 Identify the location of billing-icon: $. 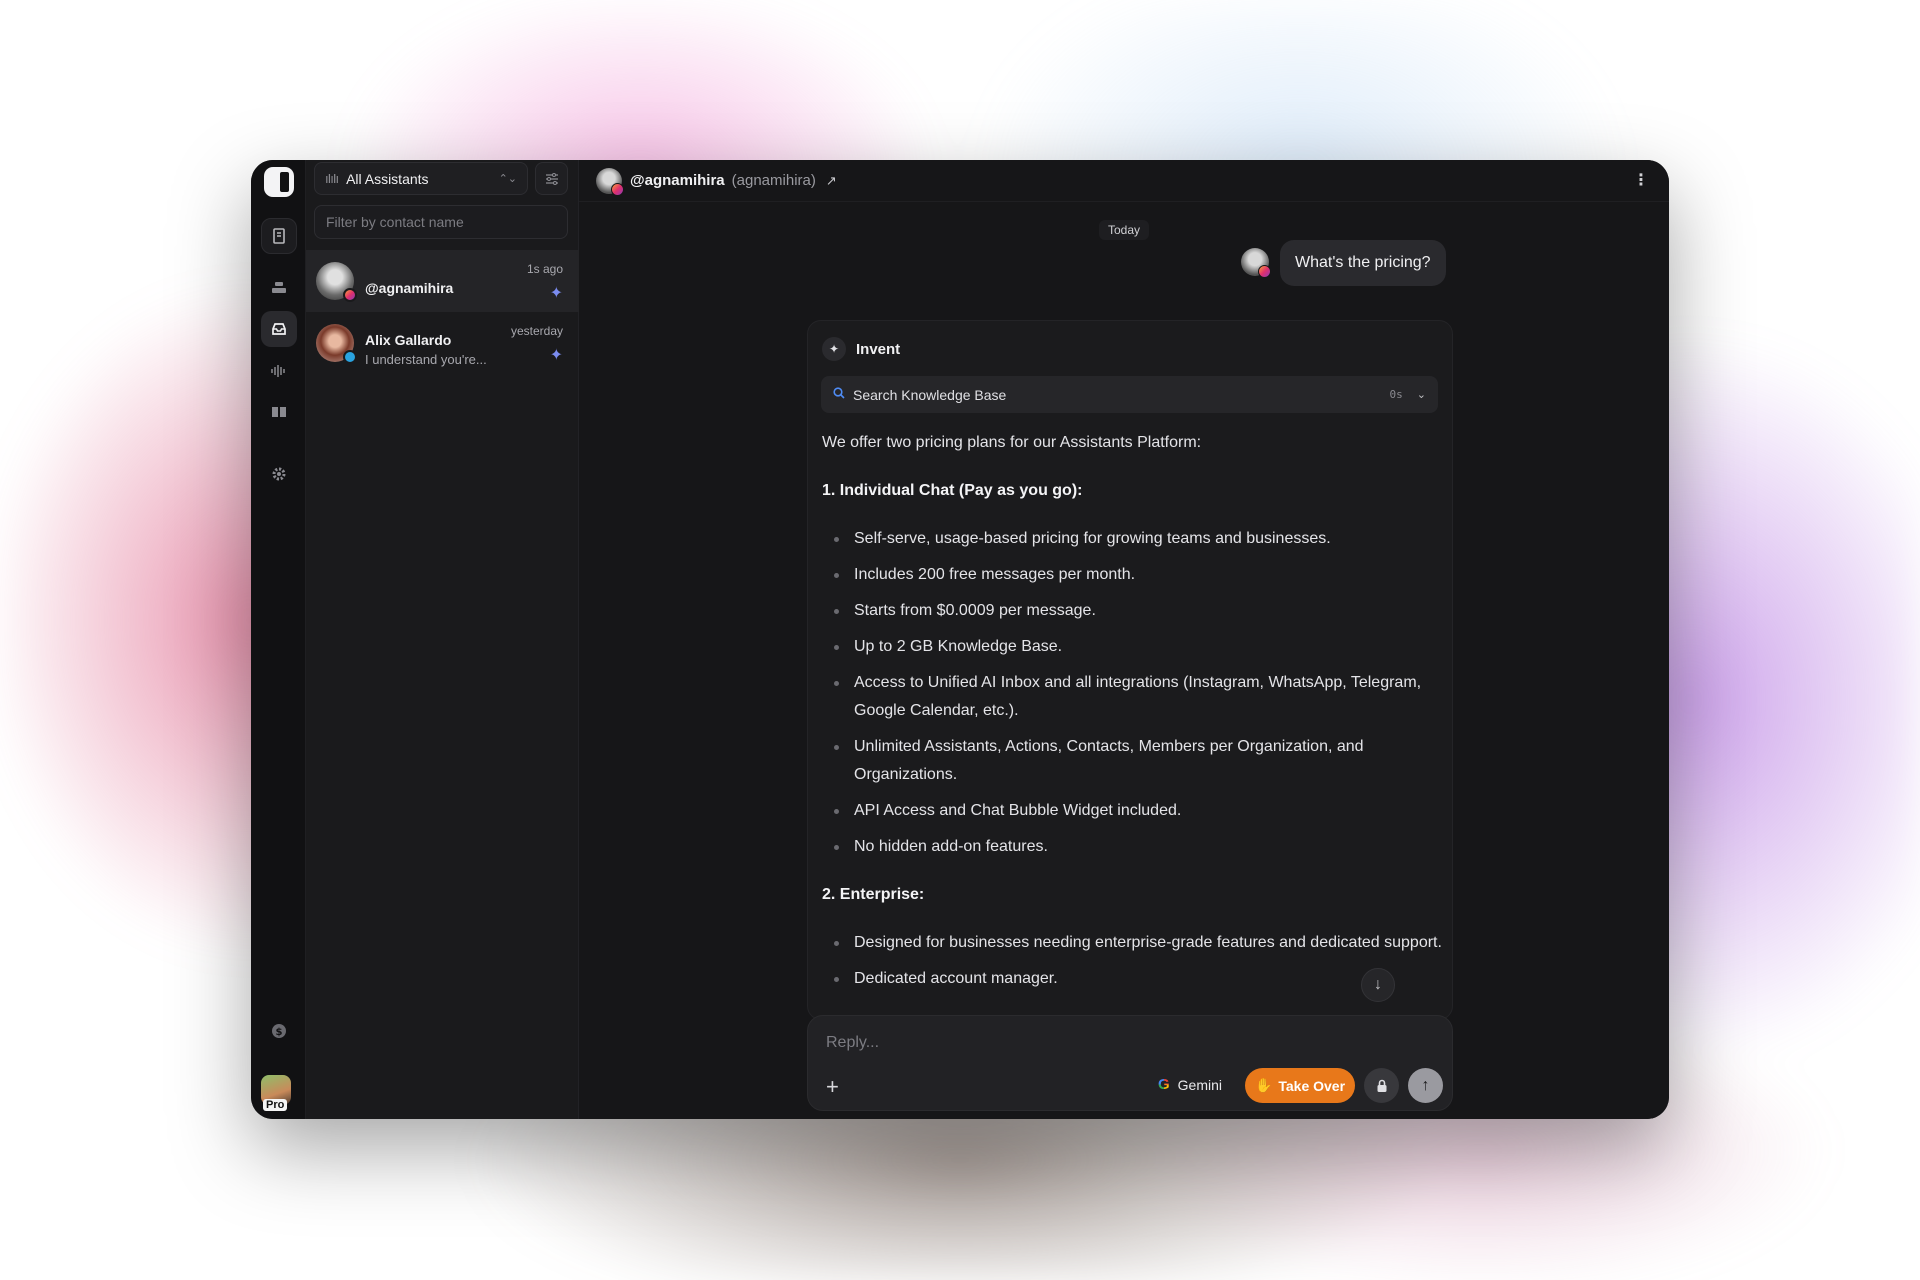
(279, 1031).